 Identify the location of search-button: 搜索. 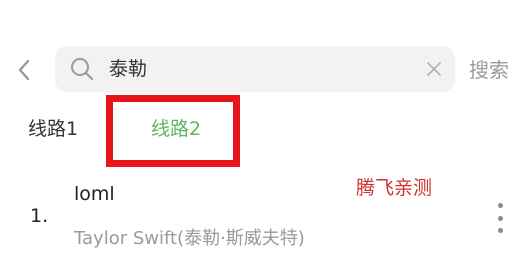
(489, 70).